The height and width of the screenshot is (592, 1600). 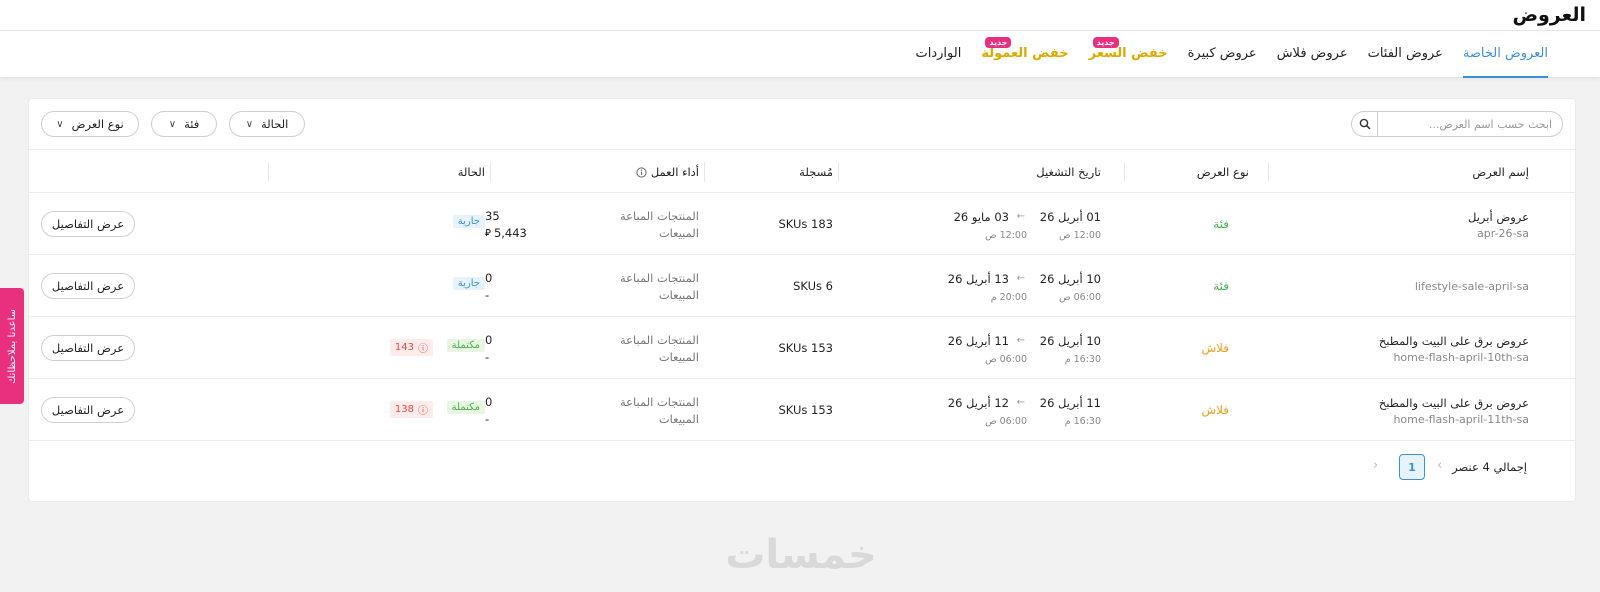 I want to click on issues-count: 138, so click(x=404, y=409).